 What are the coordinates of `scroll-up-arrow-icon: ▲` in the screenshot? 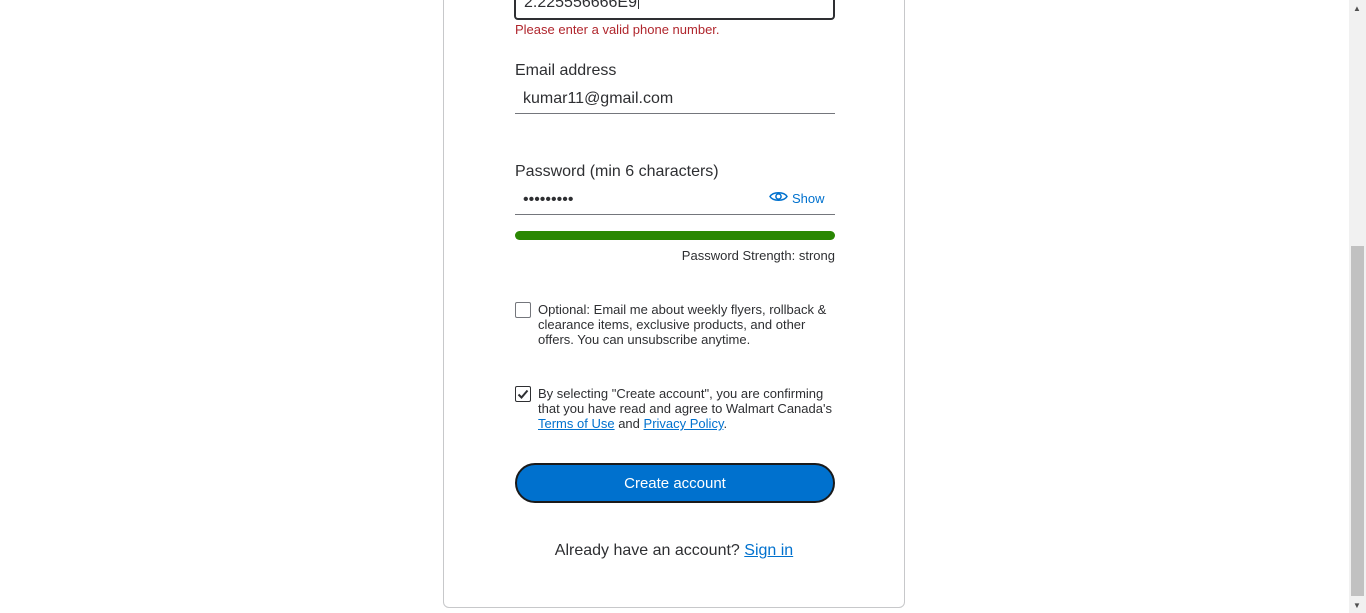 It's located at (1357, 8).